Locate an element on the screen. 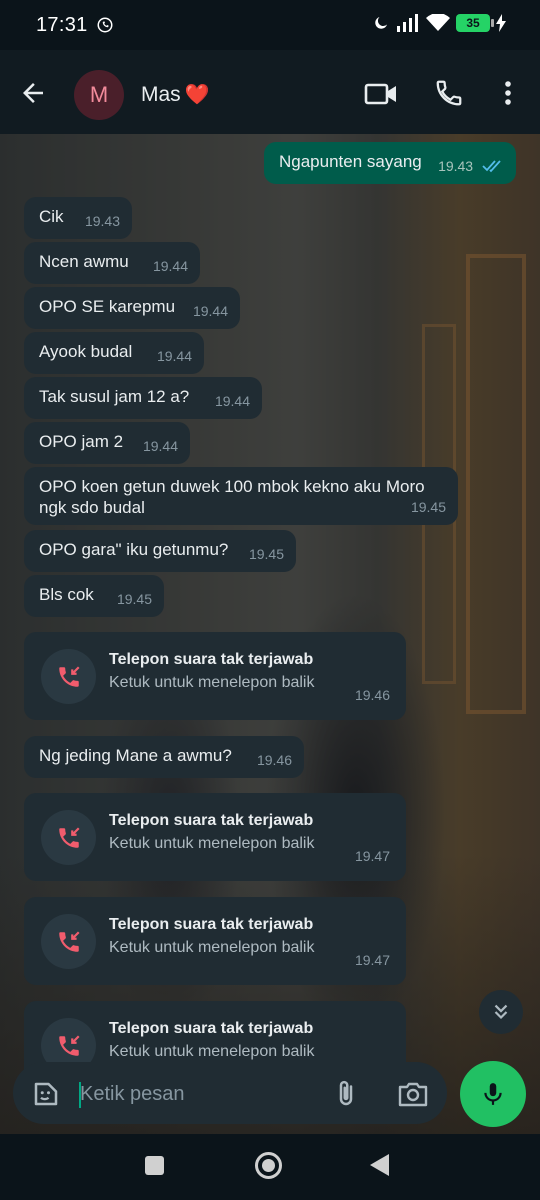 The height and width of the screenshot is (1200, 540). camera-icon is located at coordinates (413, 1094).